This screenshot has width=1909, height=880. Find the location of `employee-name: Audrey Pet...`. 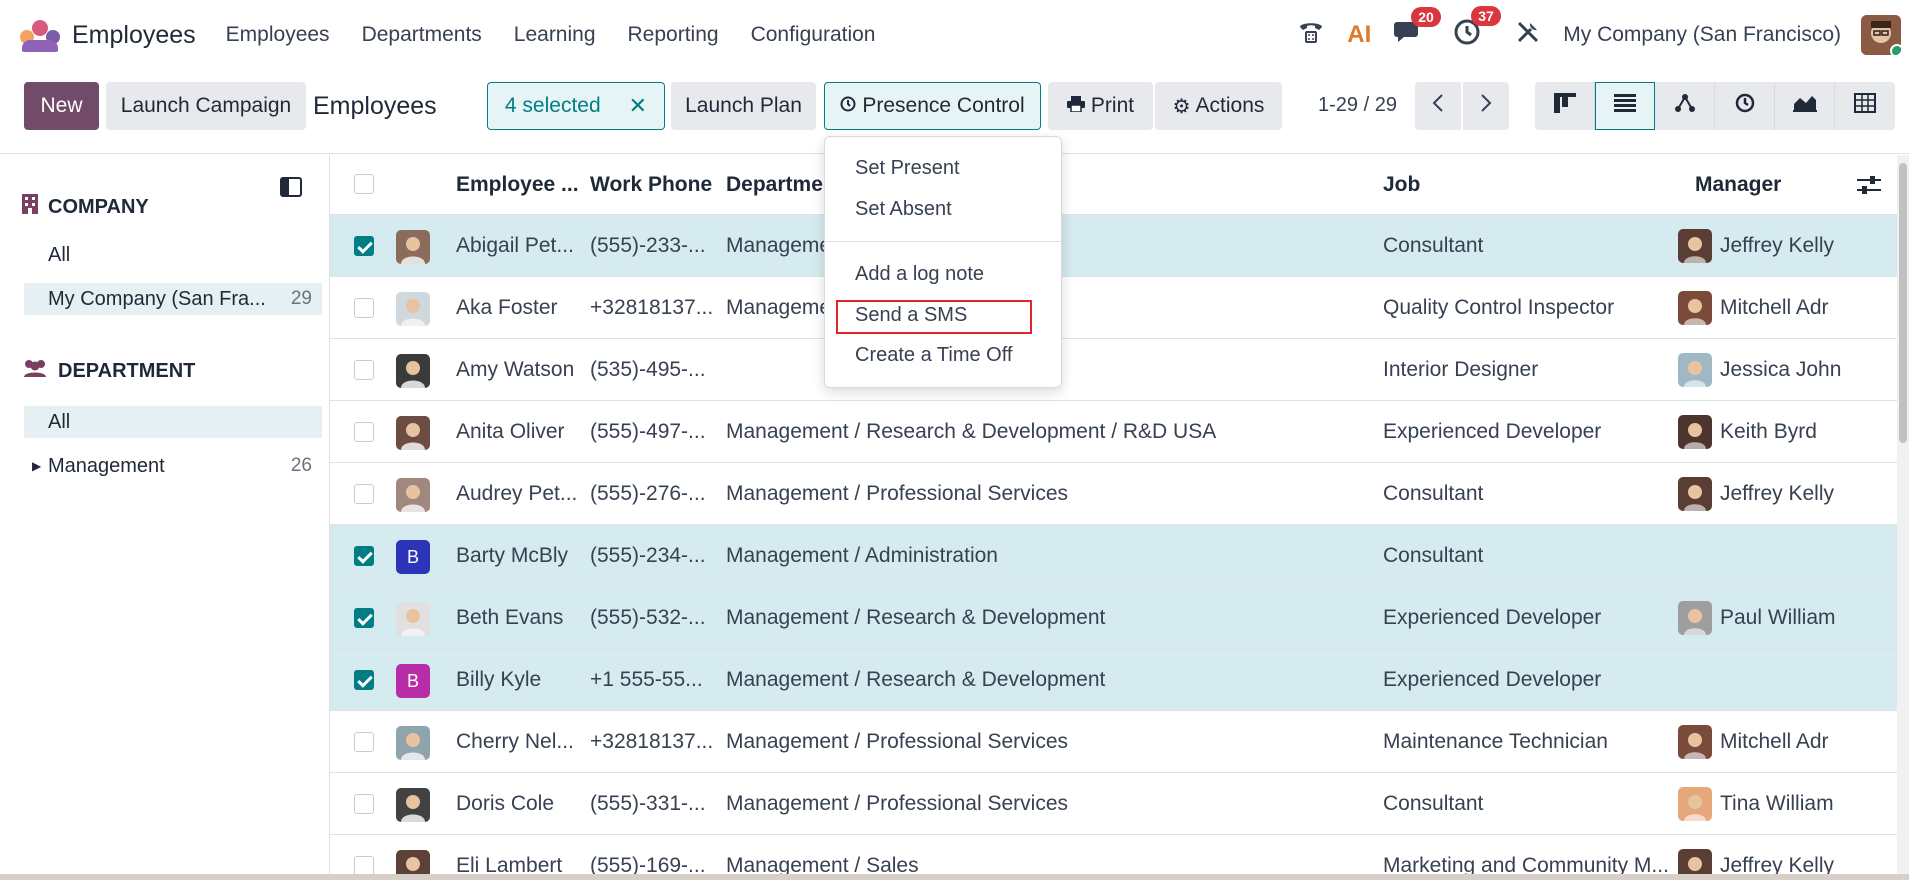

employee-name: Audrey Pet... is located at coordinates (517, 493).